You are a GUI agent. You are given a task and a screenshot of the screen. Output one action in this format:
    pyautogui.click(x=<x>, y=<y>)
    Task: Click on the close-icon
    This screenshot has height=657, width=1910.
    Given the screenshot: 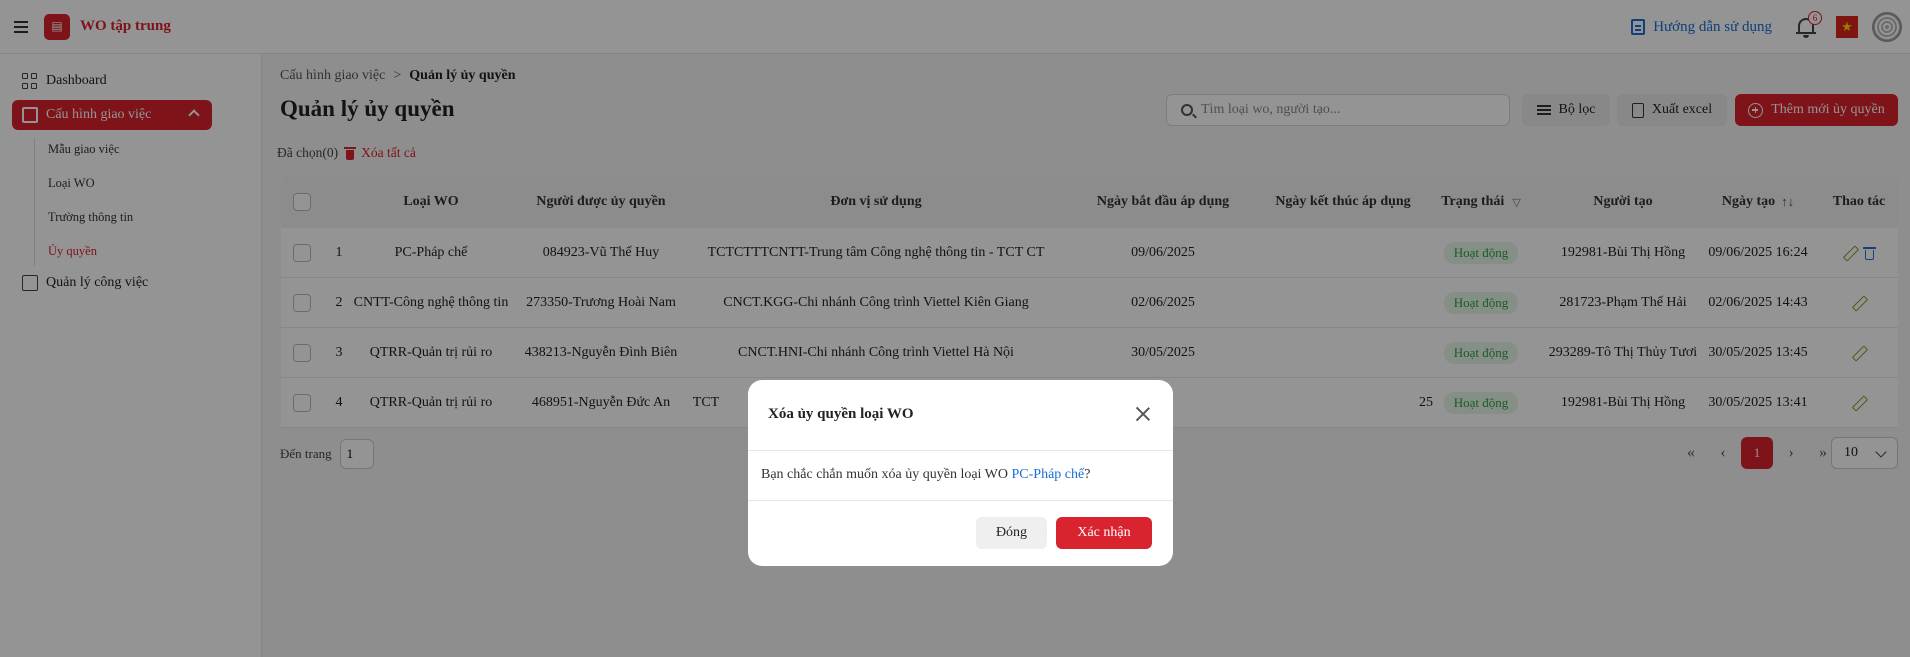 What is the action you would take?
    pyautogui.click(x=1143, y=414)
    